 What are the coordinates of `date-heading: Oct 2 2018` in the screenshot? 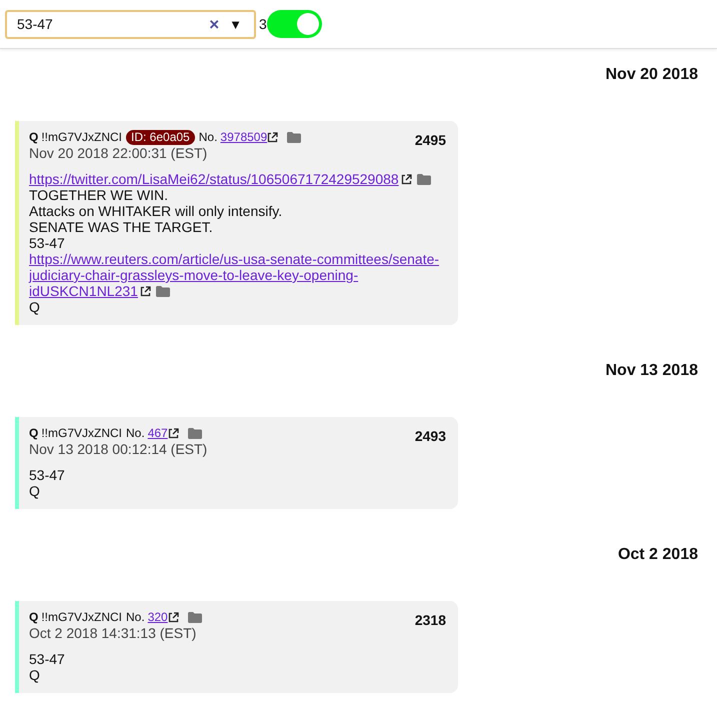 It's located at (657, 555).